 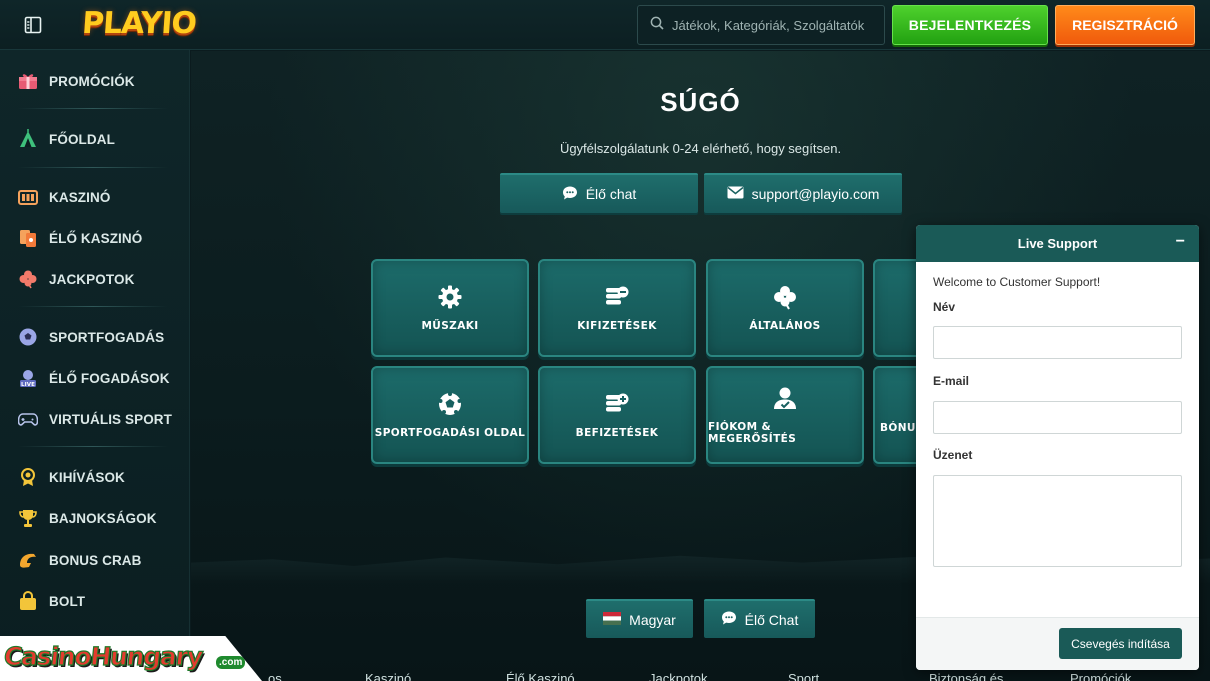 I want to click on tile-label: ÁLTALÁNOS, so click(x=785, y=326).